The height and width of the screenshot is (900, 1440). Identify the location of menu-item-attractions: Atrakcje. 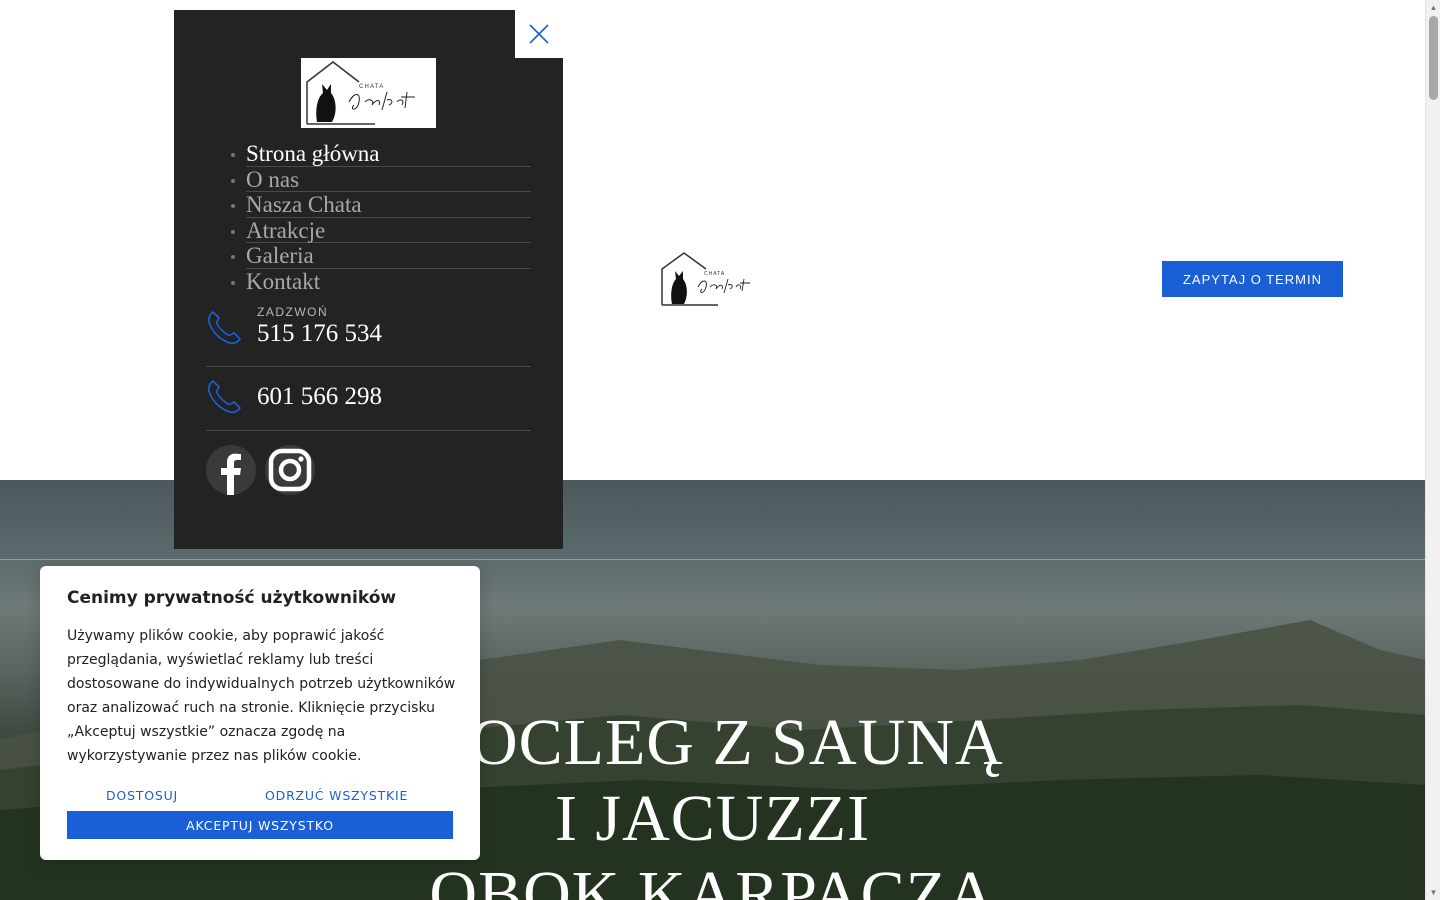
(381, 231).